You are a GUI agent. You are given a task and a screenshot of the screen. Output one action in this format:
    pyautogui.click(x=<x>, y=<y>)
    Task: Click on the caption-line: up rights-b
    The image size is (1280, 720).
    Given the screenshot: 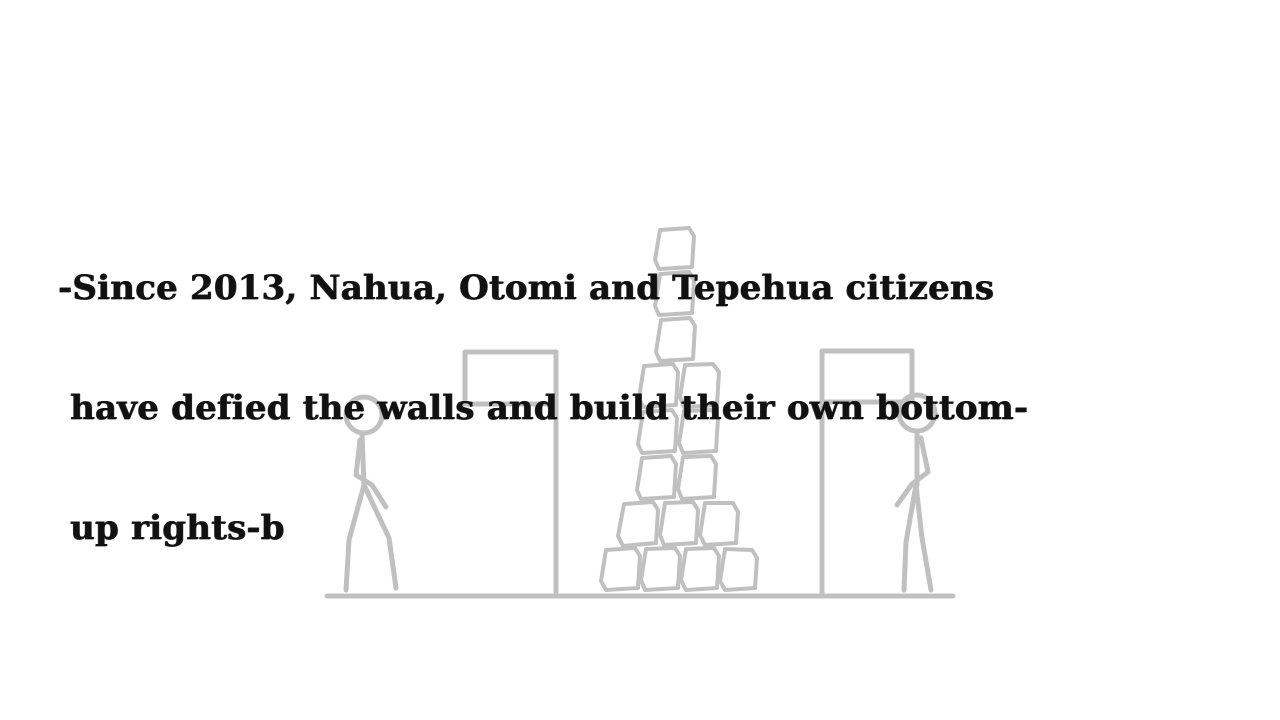 What is the action you would take?
    pyautogui.click(x=171, y=528)
    